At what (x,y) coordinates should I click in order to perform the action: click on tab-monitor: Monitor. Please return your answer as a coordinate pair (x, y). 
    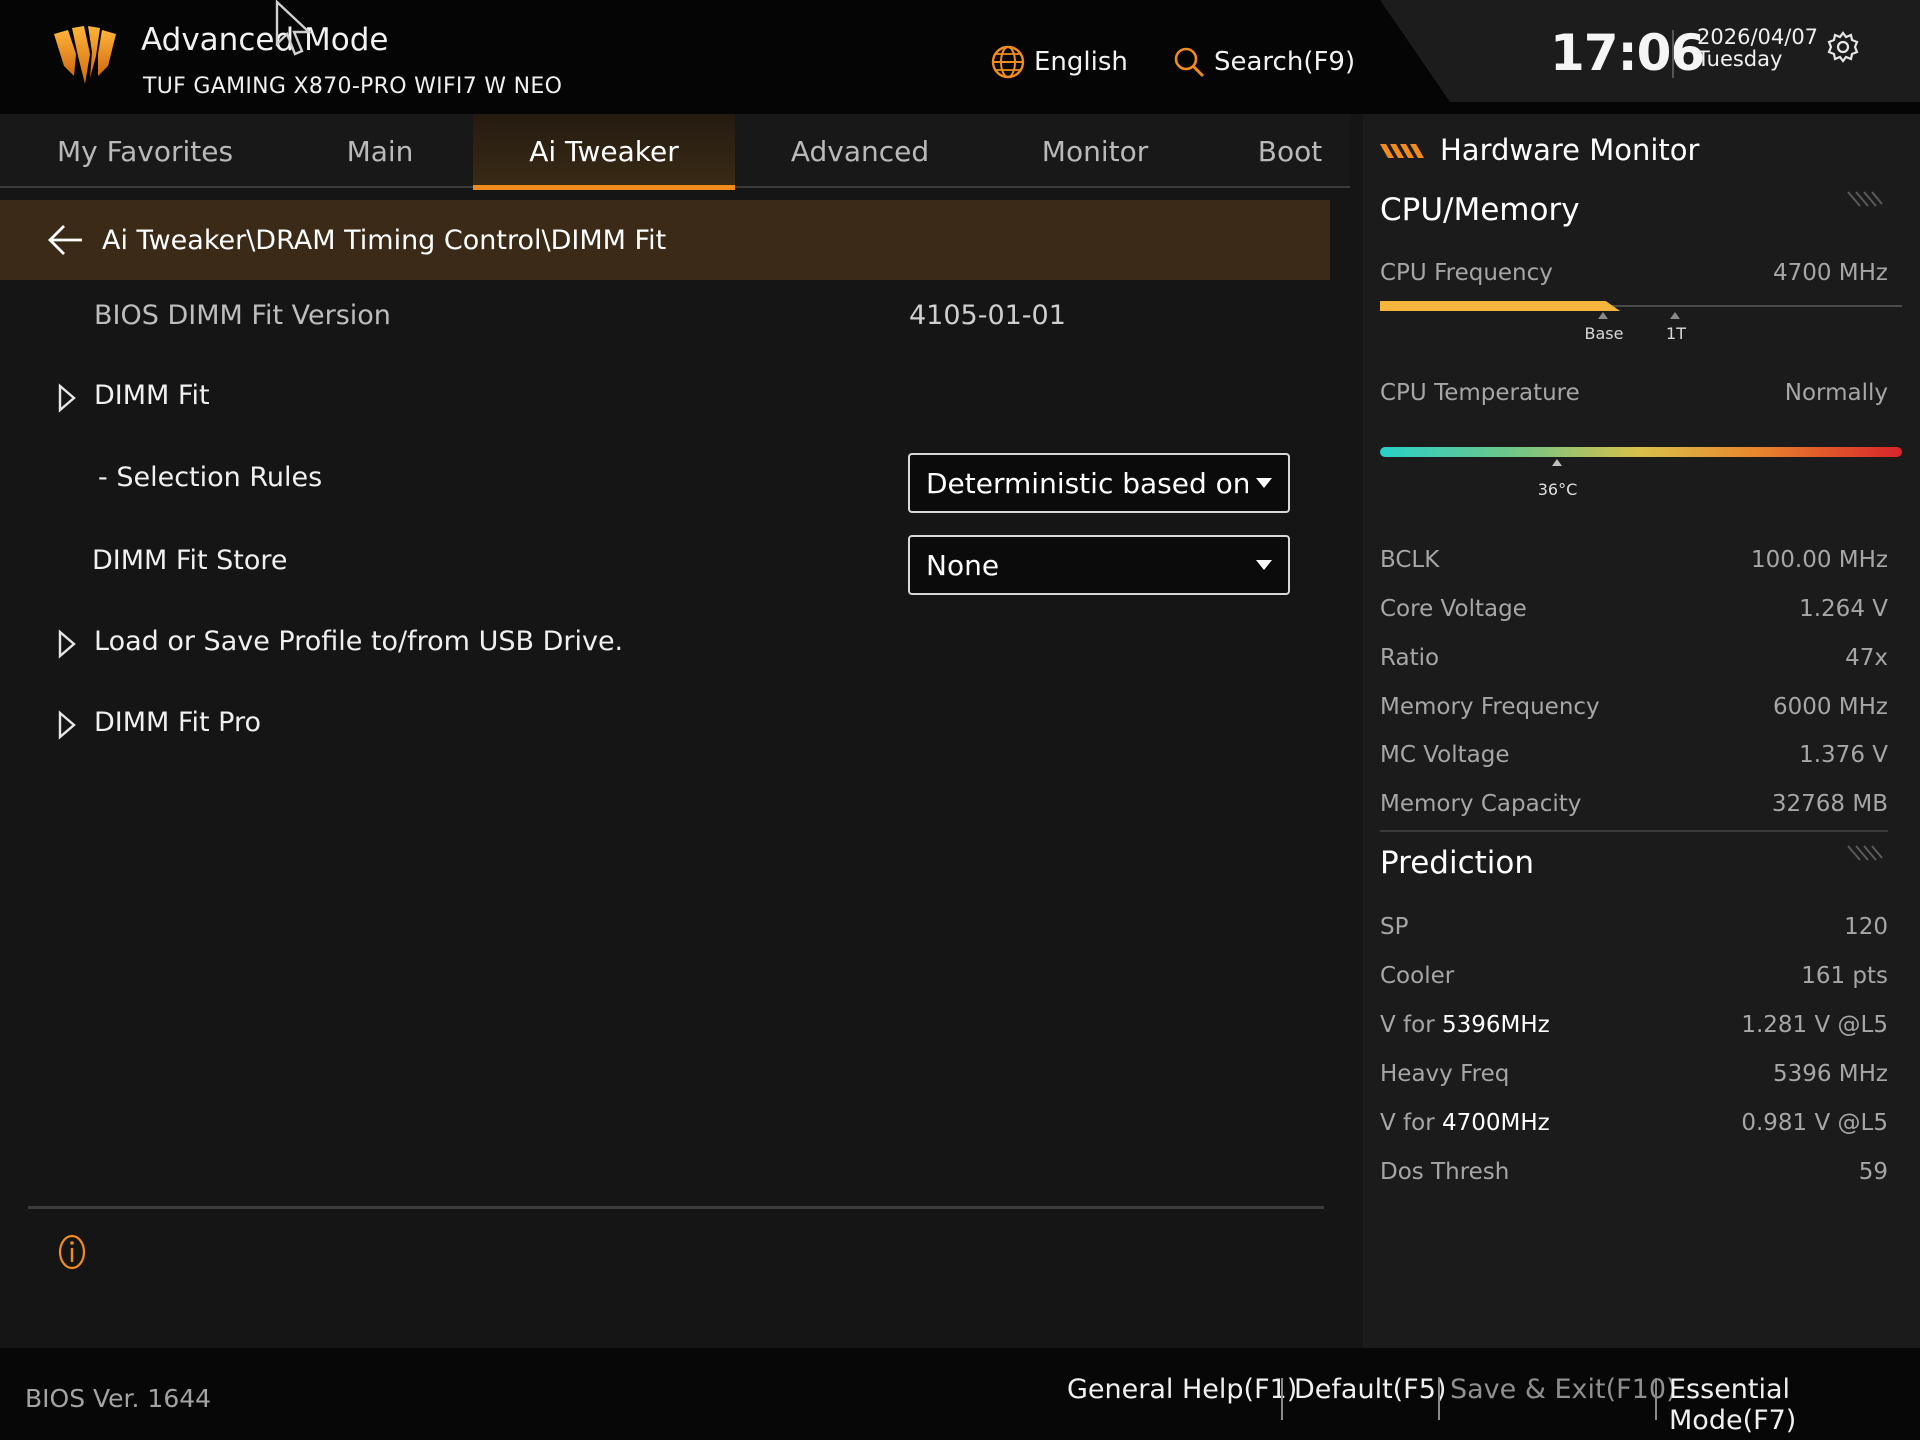
    Looking at the image, I should click on (1095, 151).